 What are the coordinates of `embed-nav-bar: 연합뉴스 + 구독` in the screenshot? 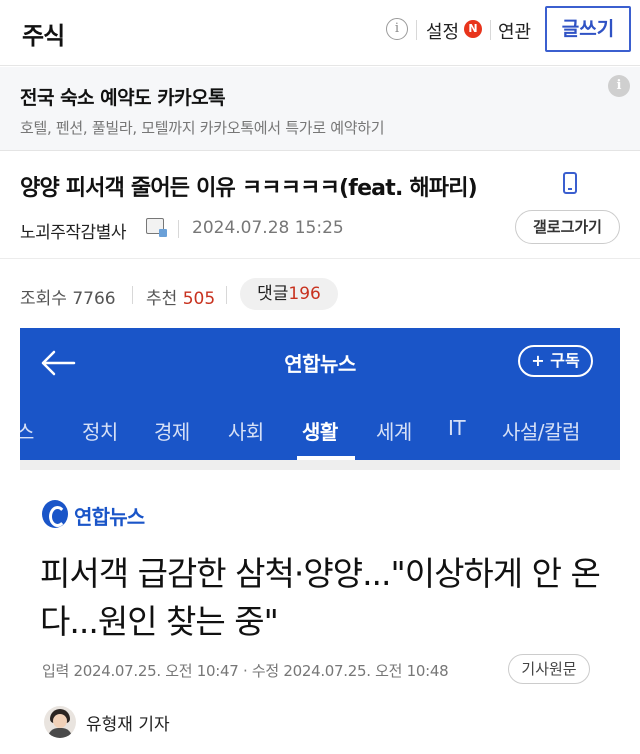 It's located at (320, 363).